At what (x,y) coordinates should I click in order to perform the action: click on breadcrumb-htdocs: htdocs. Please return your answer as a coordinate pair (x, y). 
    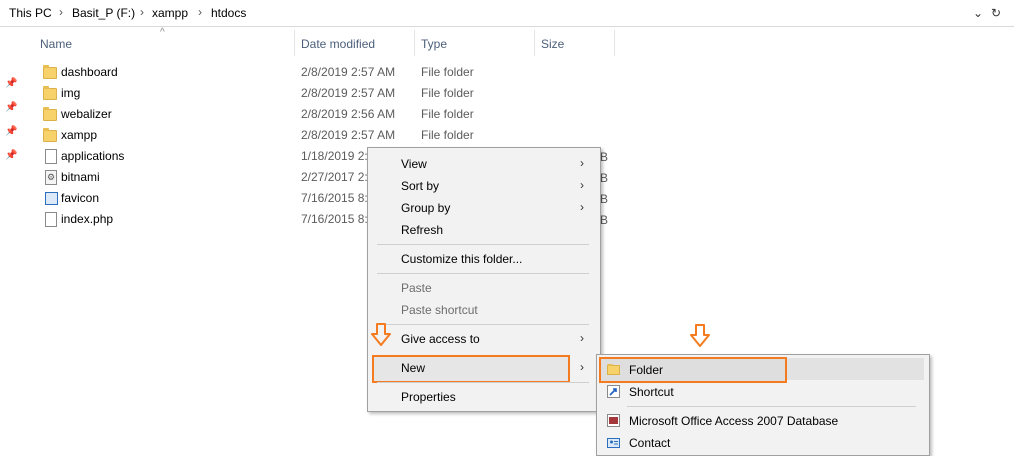
    Looking at the image, I should click on (228, 13).